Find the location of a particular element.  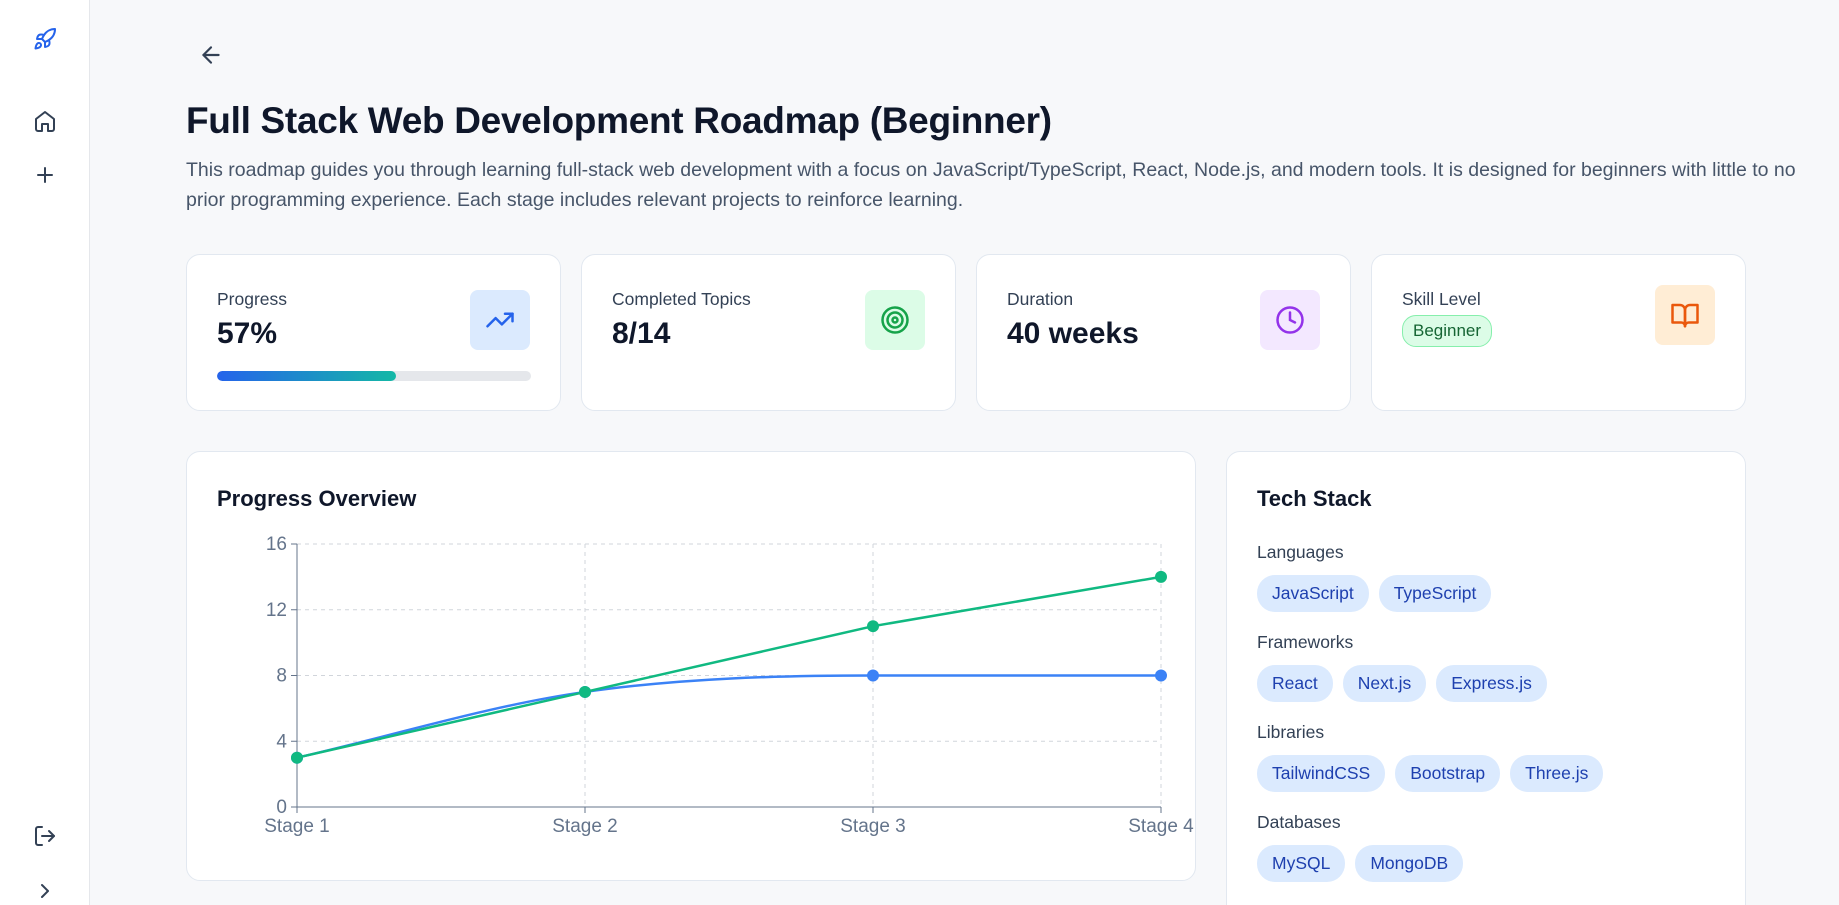

chevron-right-icon is located at coordinates (45, 889).